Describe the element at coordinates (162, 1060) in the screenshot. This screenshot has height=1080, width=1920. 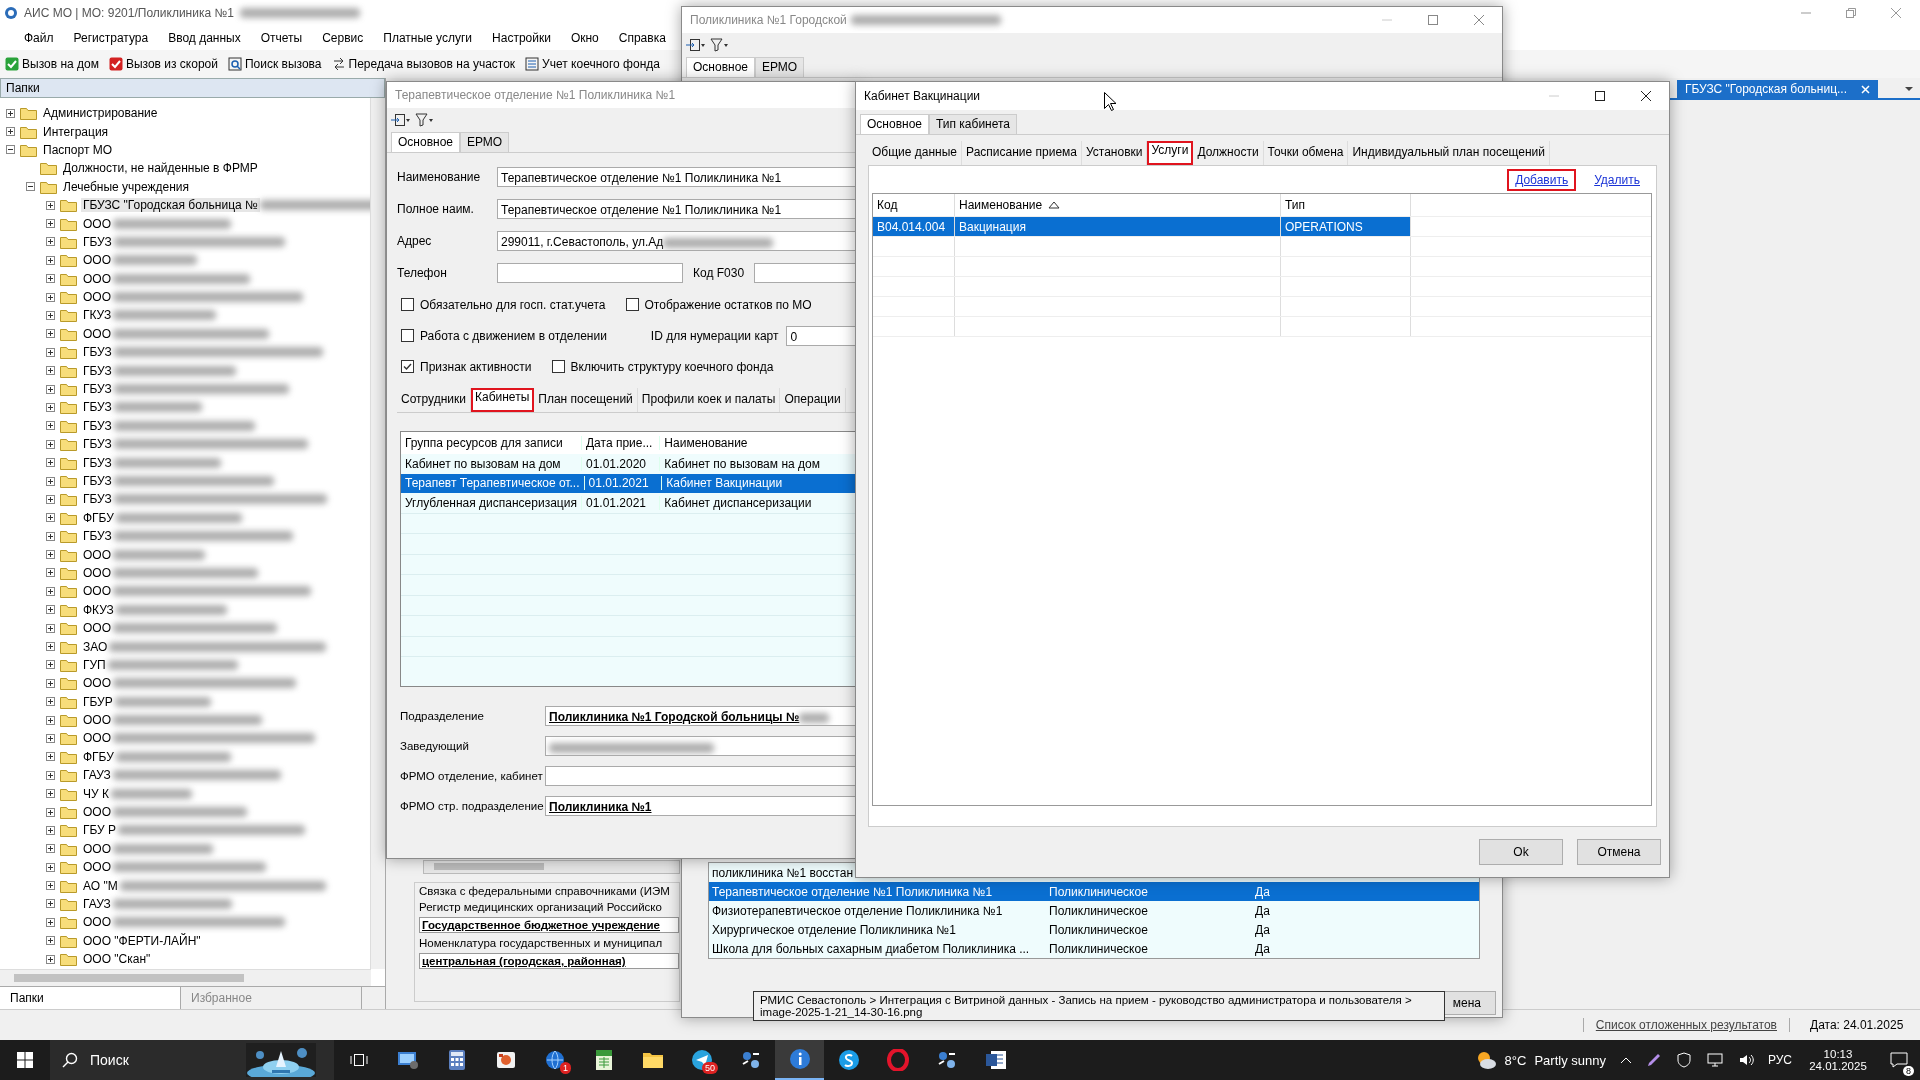
I see `search-input: Поиск` at that location.